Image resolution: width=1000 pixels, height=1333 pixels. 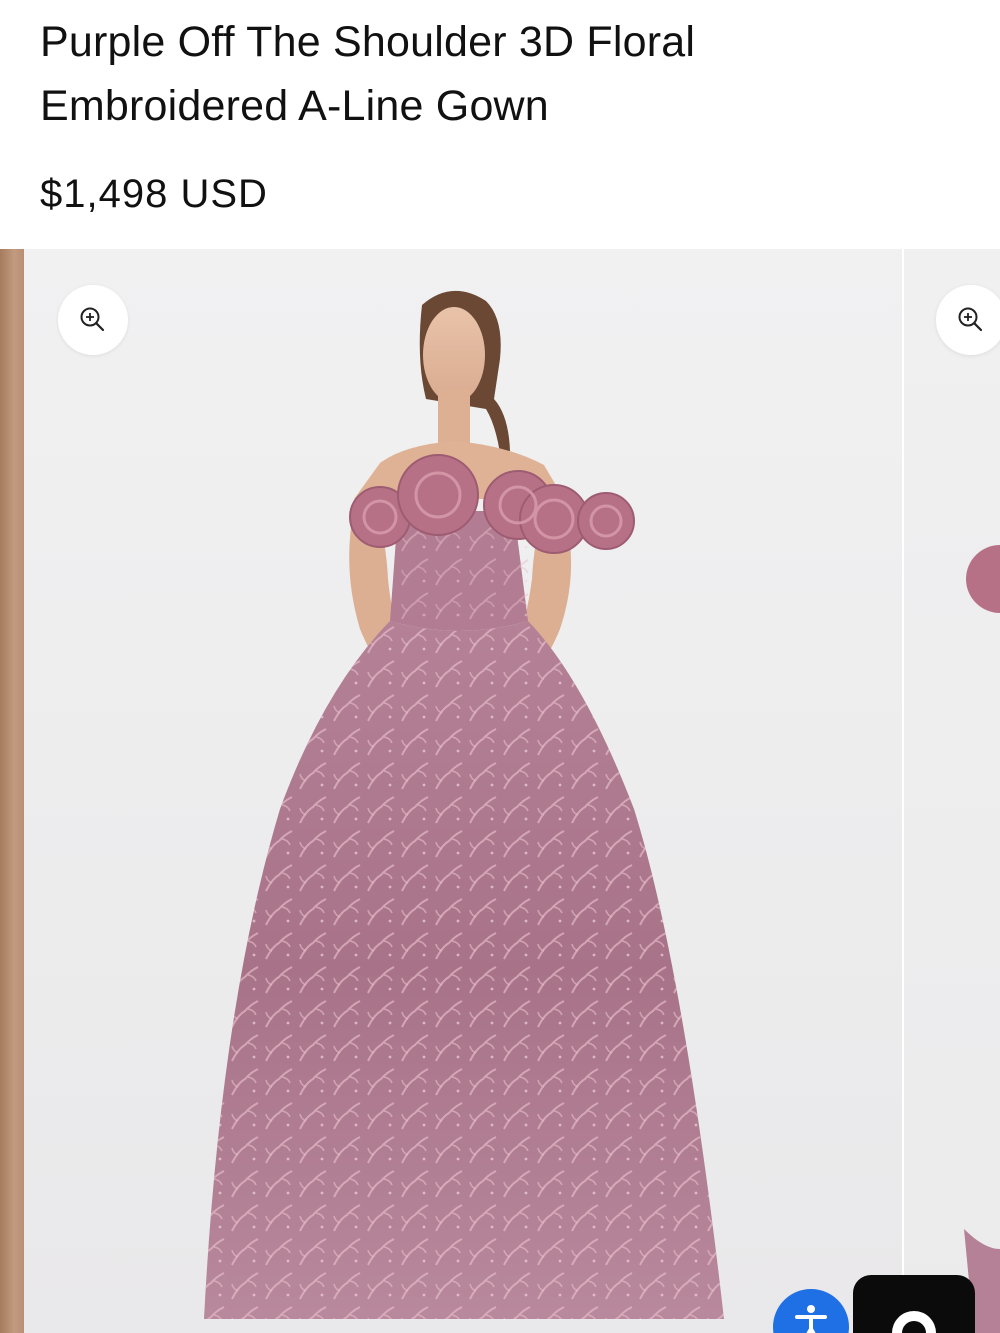 What do you see at coordinates (154, 194) in the screenshot?
I see `product-price: $1,498 USD` at bounding box center [154, 194].